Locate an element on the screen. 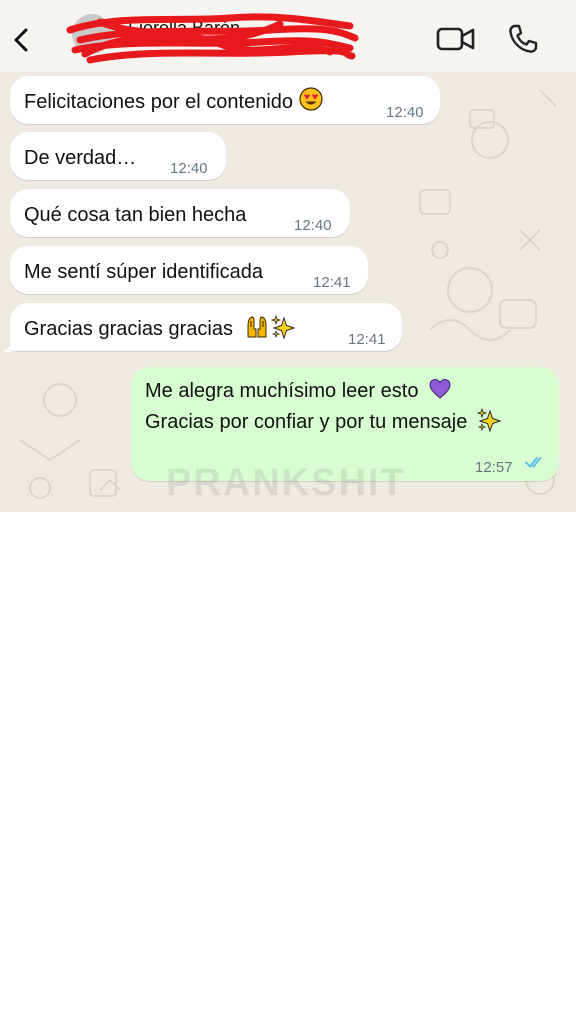  message-text: Gracias gracias gracias is located at coordinates (128, 329).